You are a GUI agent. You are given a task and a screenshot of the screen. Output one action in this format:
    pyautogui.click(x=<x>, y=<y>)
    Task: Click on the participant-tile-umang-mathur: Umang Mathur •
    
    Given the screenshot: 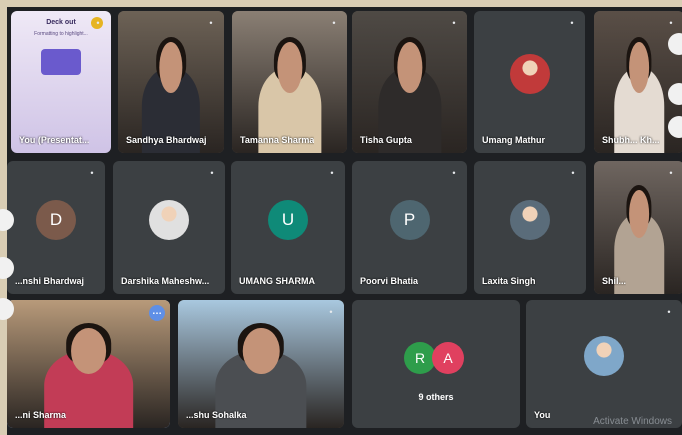 What is the action you would take?
    pyautogui.click(x=529, y=82)
    